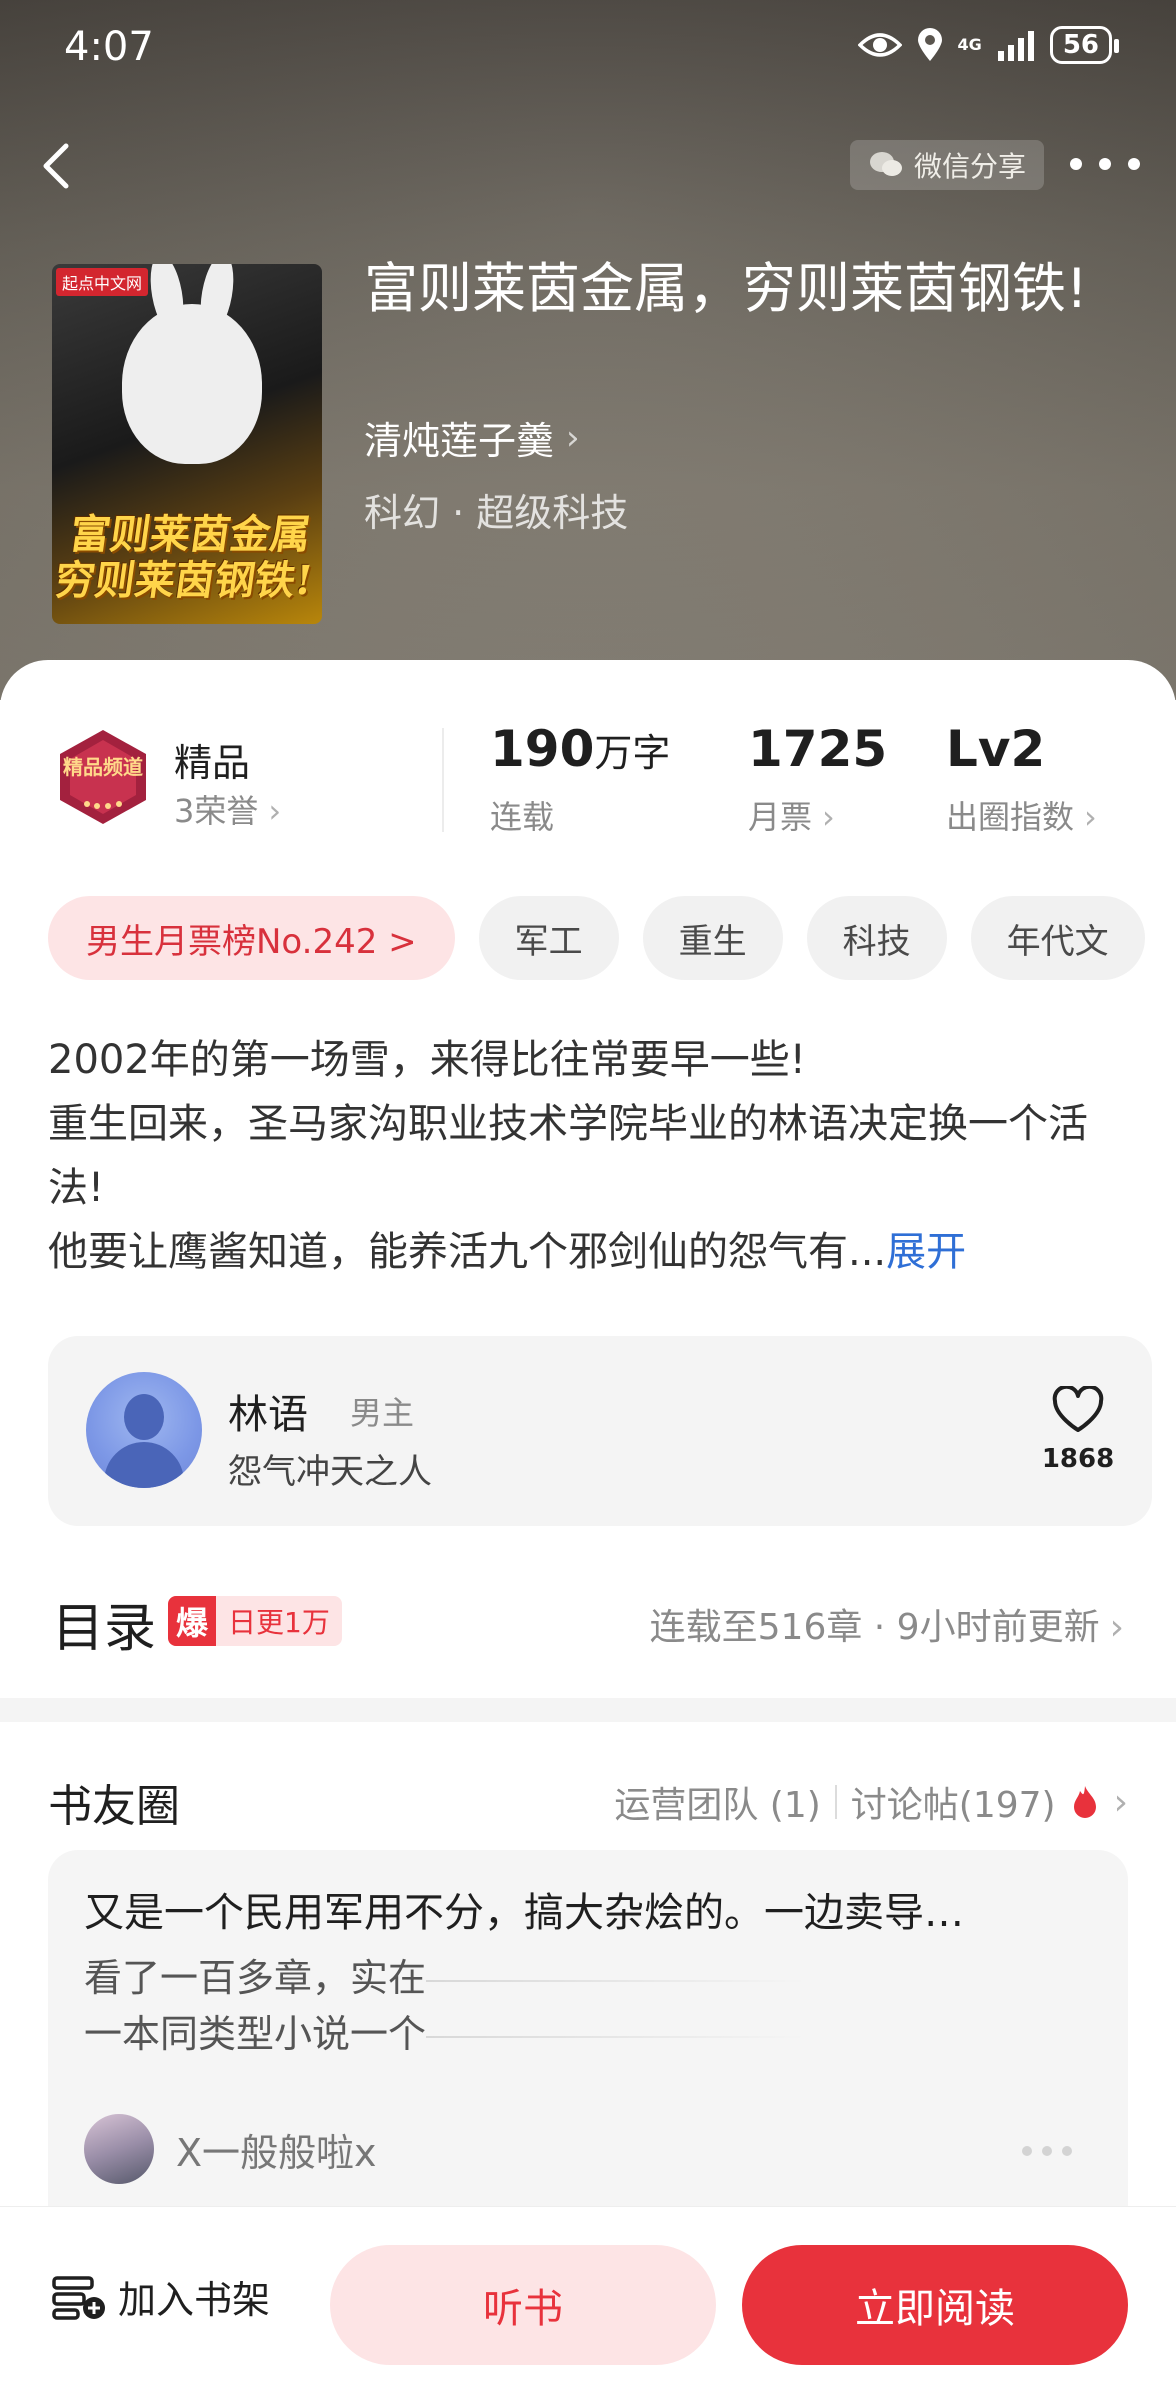 Image resolution: width=1176 pixels, height=2400 pixels. I want to click on status-time: 4:07, so click(109, 47).